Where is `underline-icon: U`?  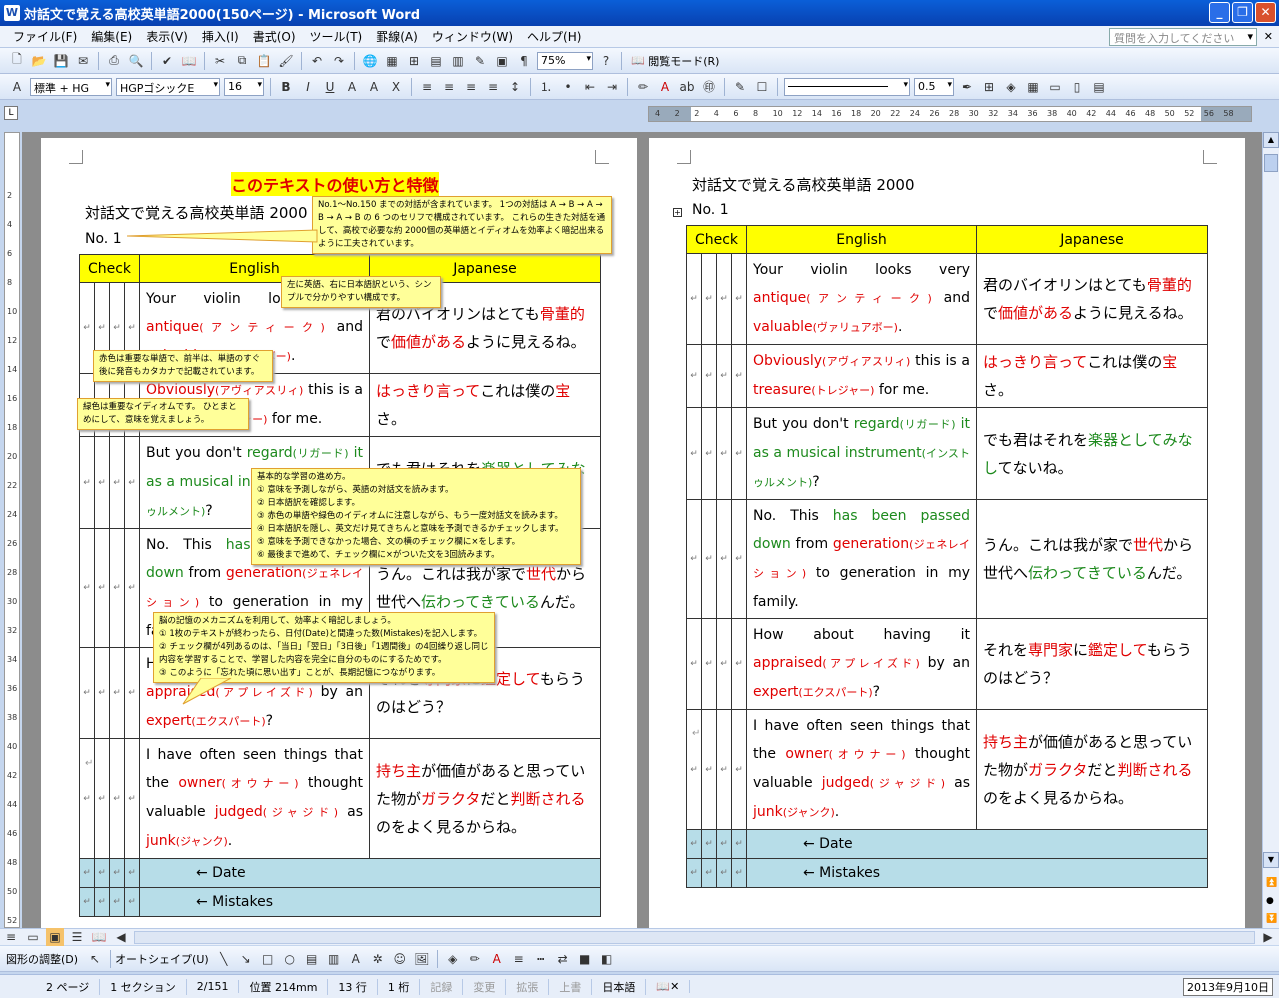
underline-icon: U is located at coordinates (330, 87).